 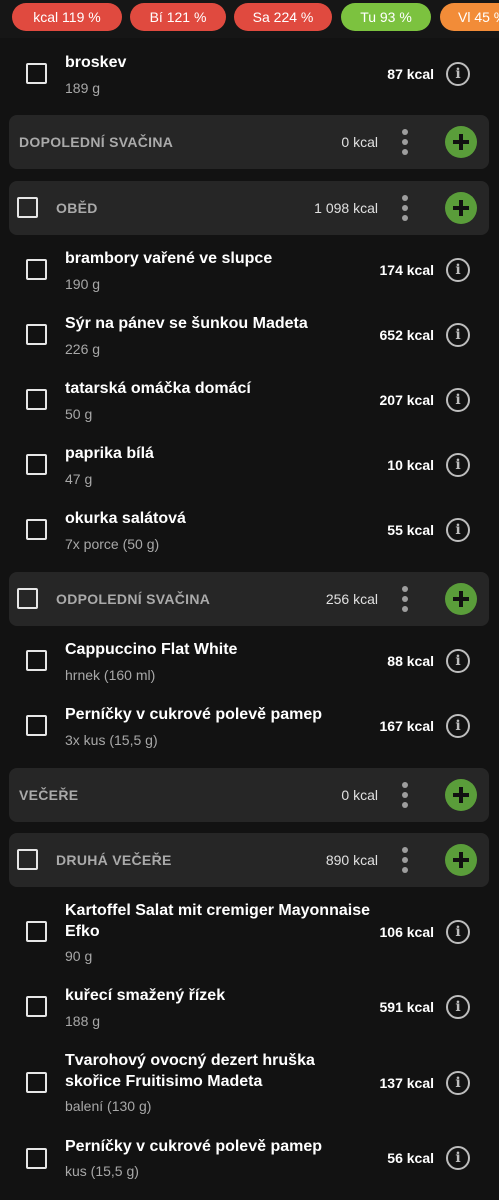 I want to click on item-kcal: 137 kcal, so click(x=407, y=1083).